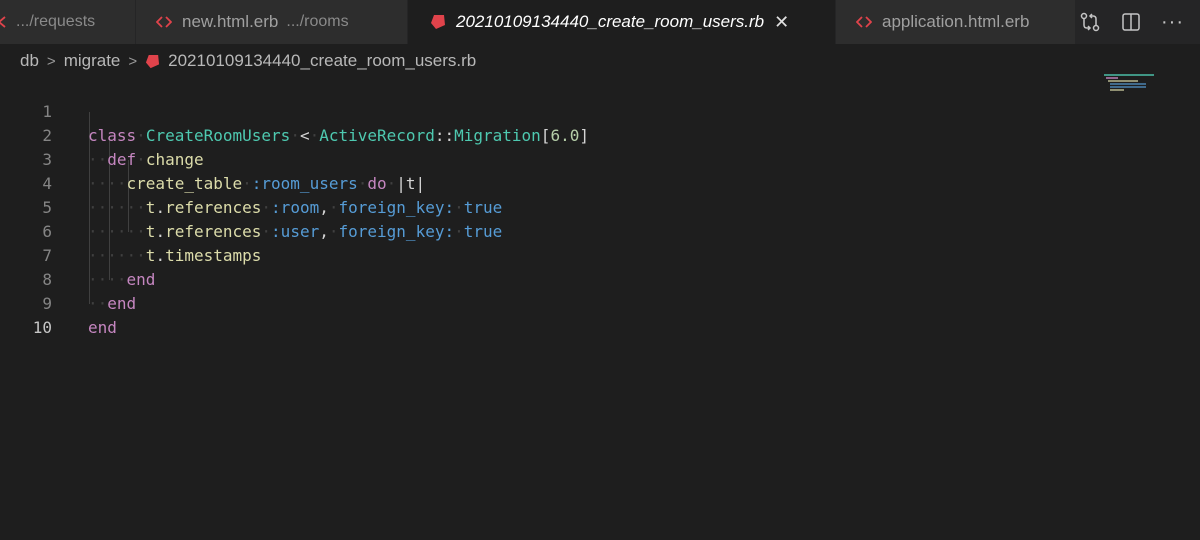 This screenshot has width=1200, height=540. Describe the element at coordinates (174, 159) in the screenshot. I see `token-method-name: change` at that location.